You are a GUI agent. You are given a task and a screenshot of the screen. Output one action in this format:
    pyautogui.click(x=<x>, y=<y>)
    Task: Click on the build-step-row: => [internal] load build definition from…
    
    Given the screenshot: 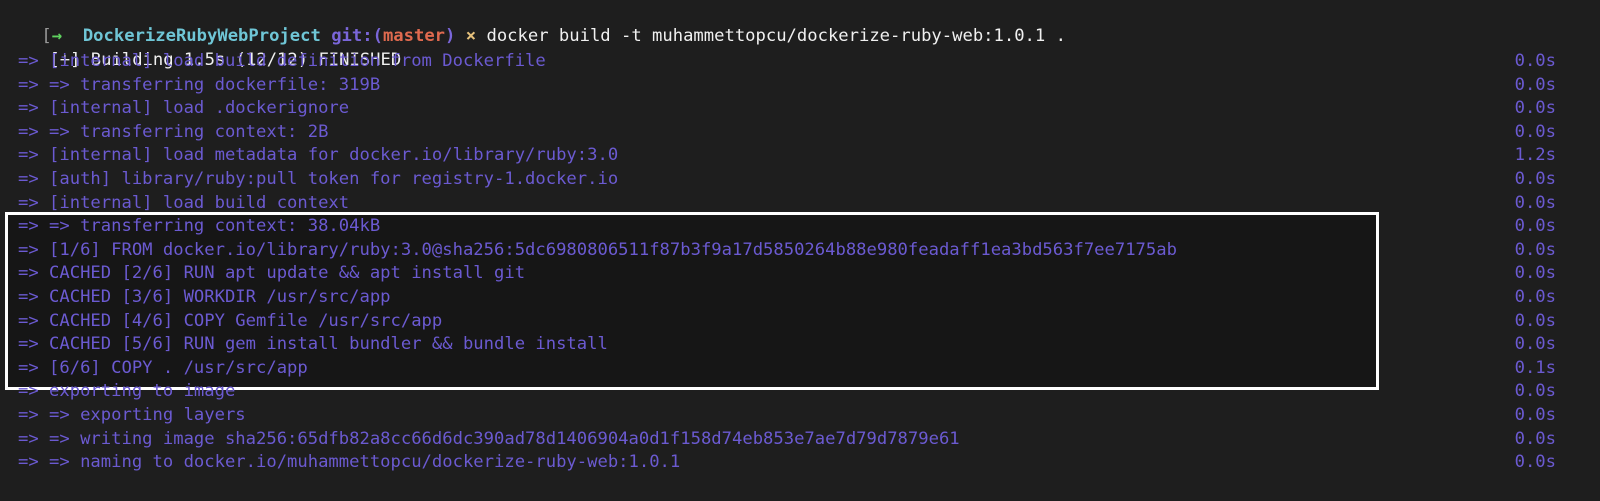 What is the action you would take?
    pyautogui.click(x=800, y=62)
    